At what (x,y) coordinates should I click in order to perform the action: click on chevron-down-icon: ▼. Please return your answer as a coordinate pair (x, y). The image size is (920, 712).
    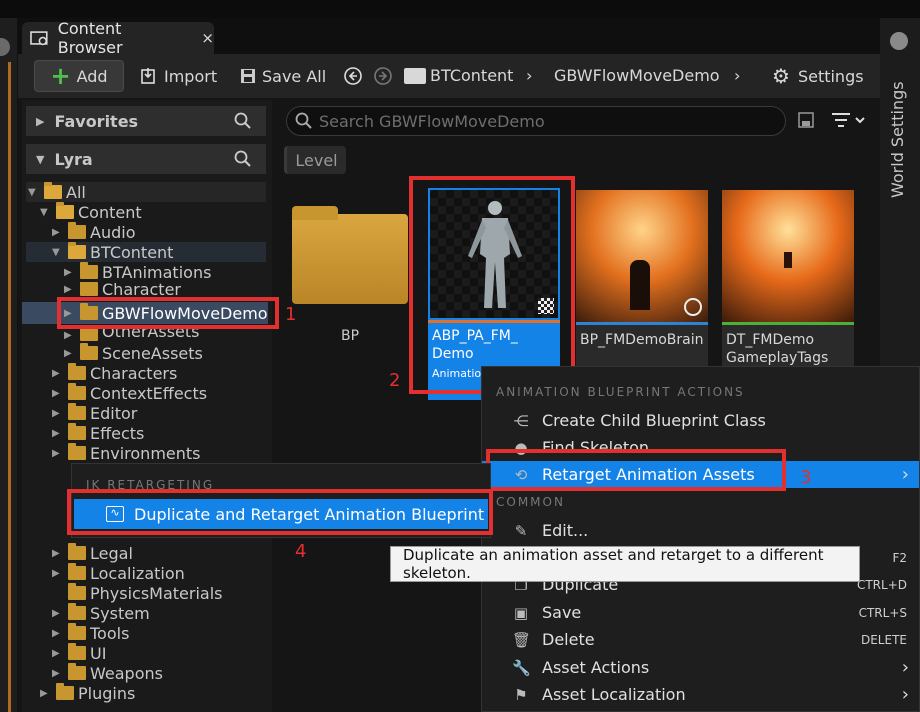
    Looking at the image, I should click on (40, 159).